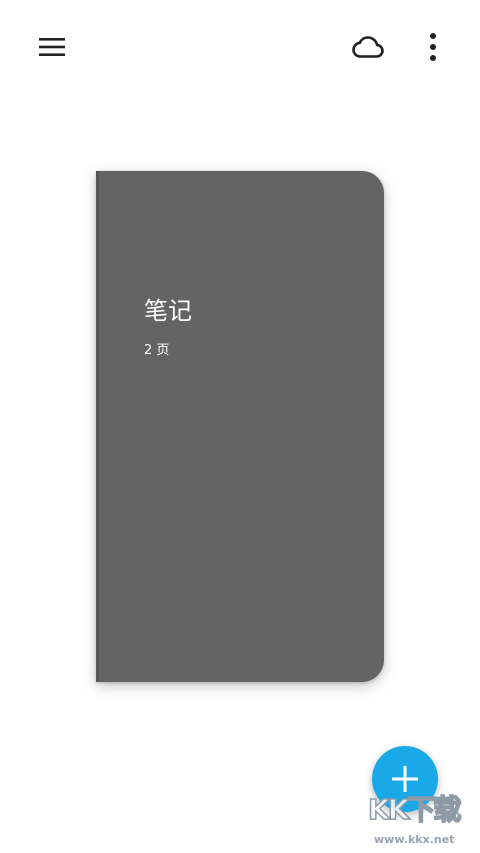  Describe the element at coordinates (240, 47) in the screenshot. I see `top-app-bar` at that location.